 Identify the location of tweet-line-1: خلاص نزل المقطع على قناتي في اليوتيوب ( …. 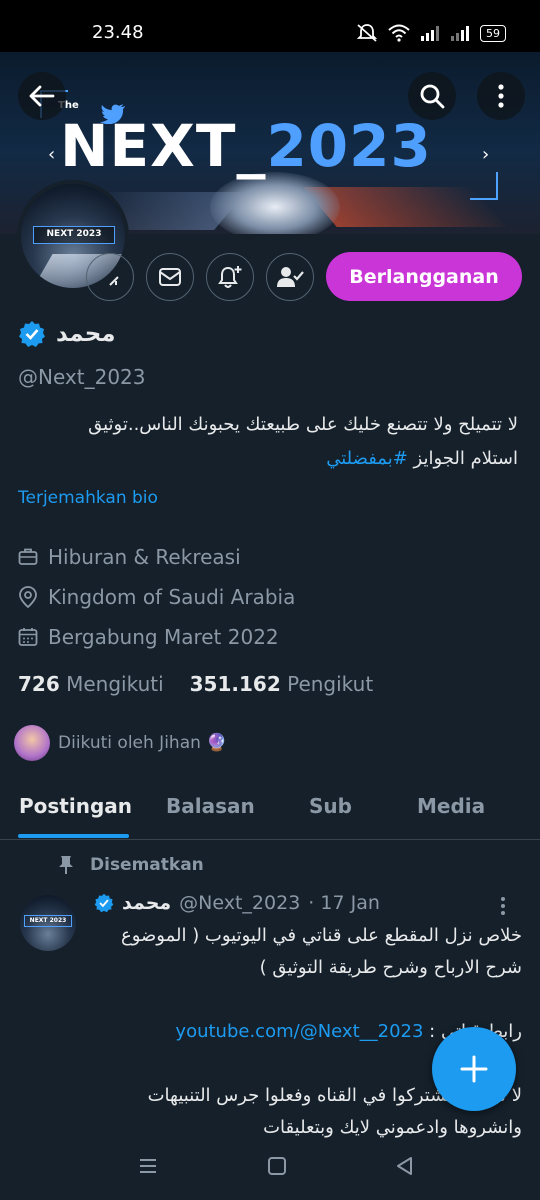
(321, 935).